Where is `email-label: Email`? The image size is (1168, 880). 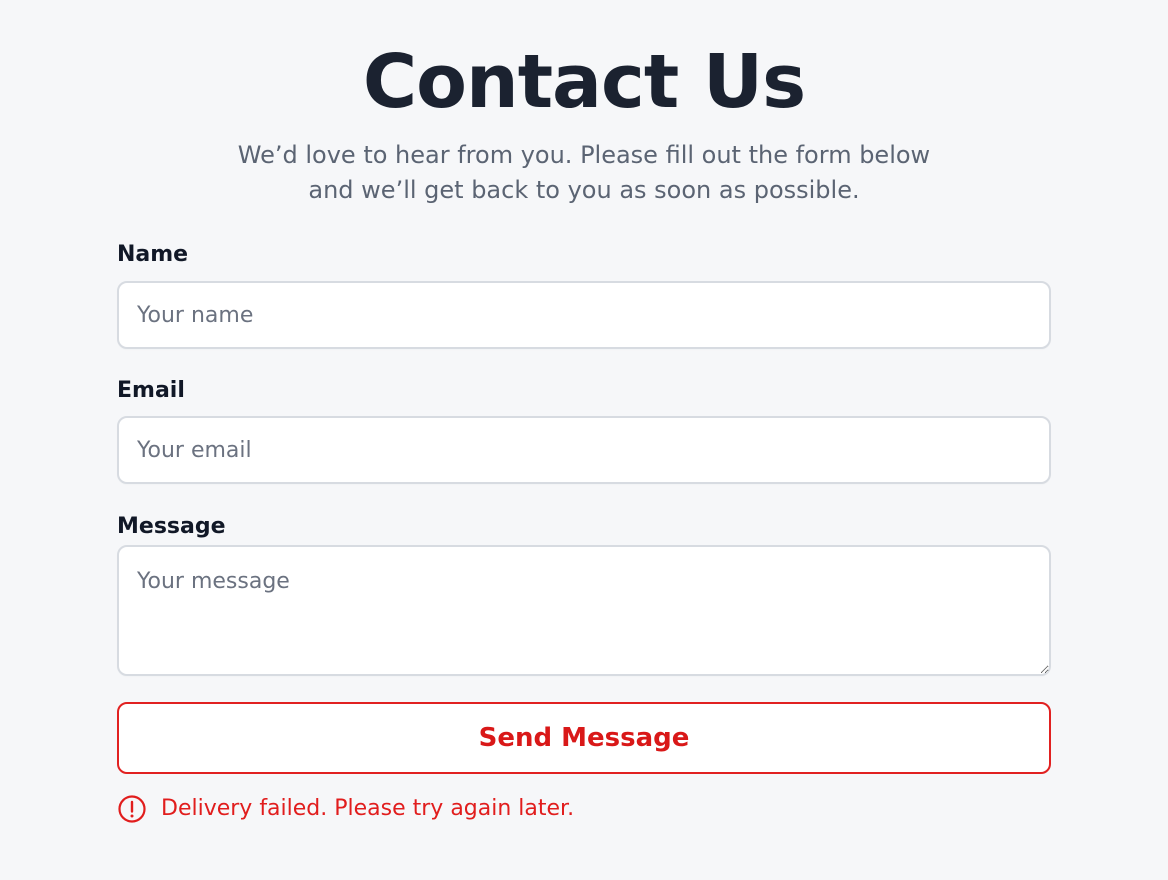 email-label: Email is located at coordinates (151, 390).